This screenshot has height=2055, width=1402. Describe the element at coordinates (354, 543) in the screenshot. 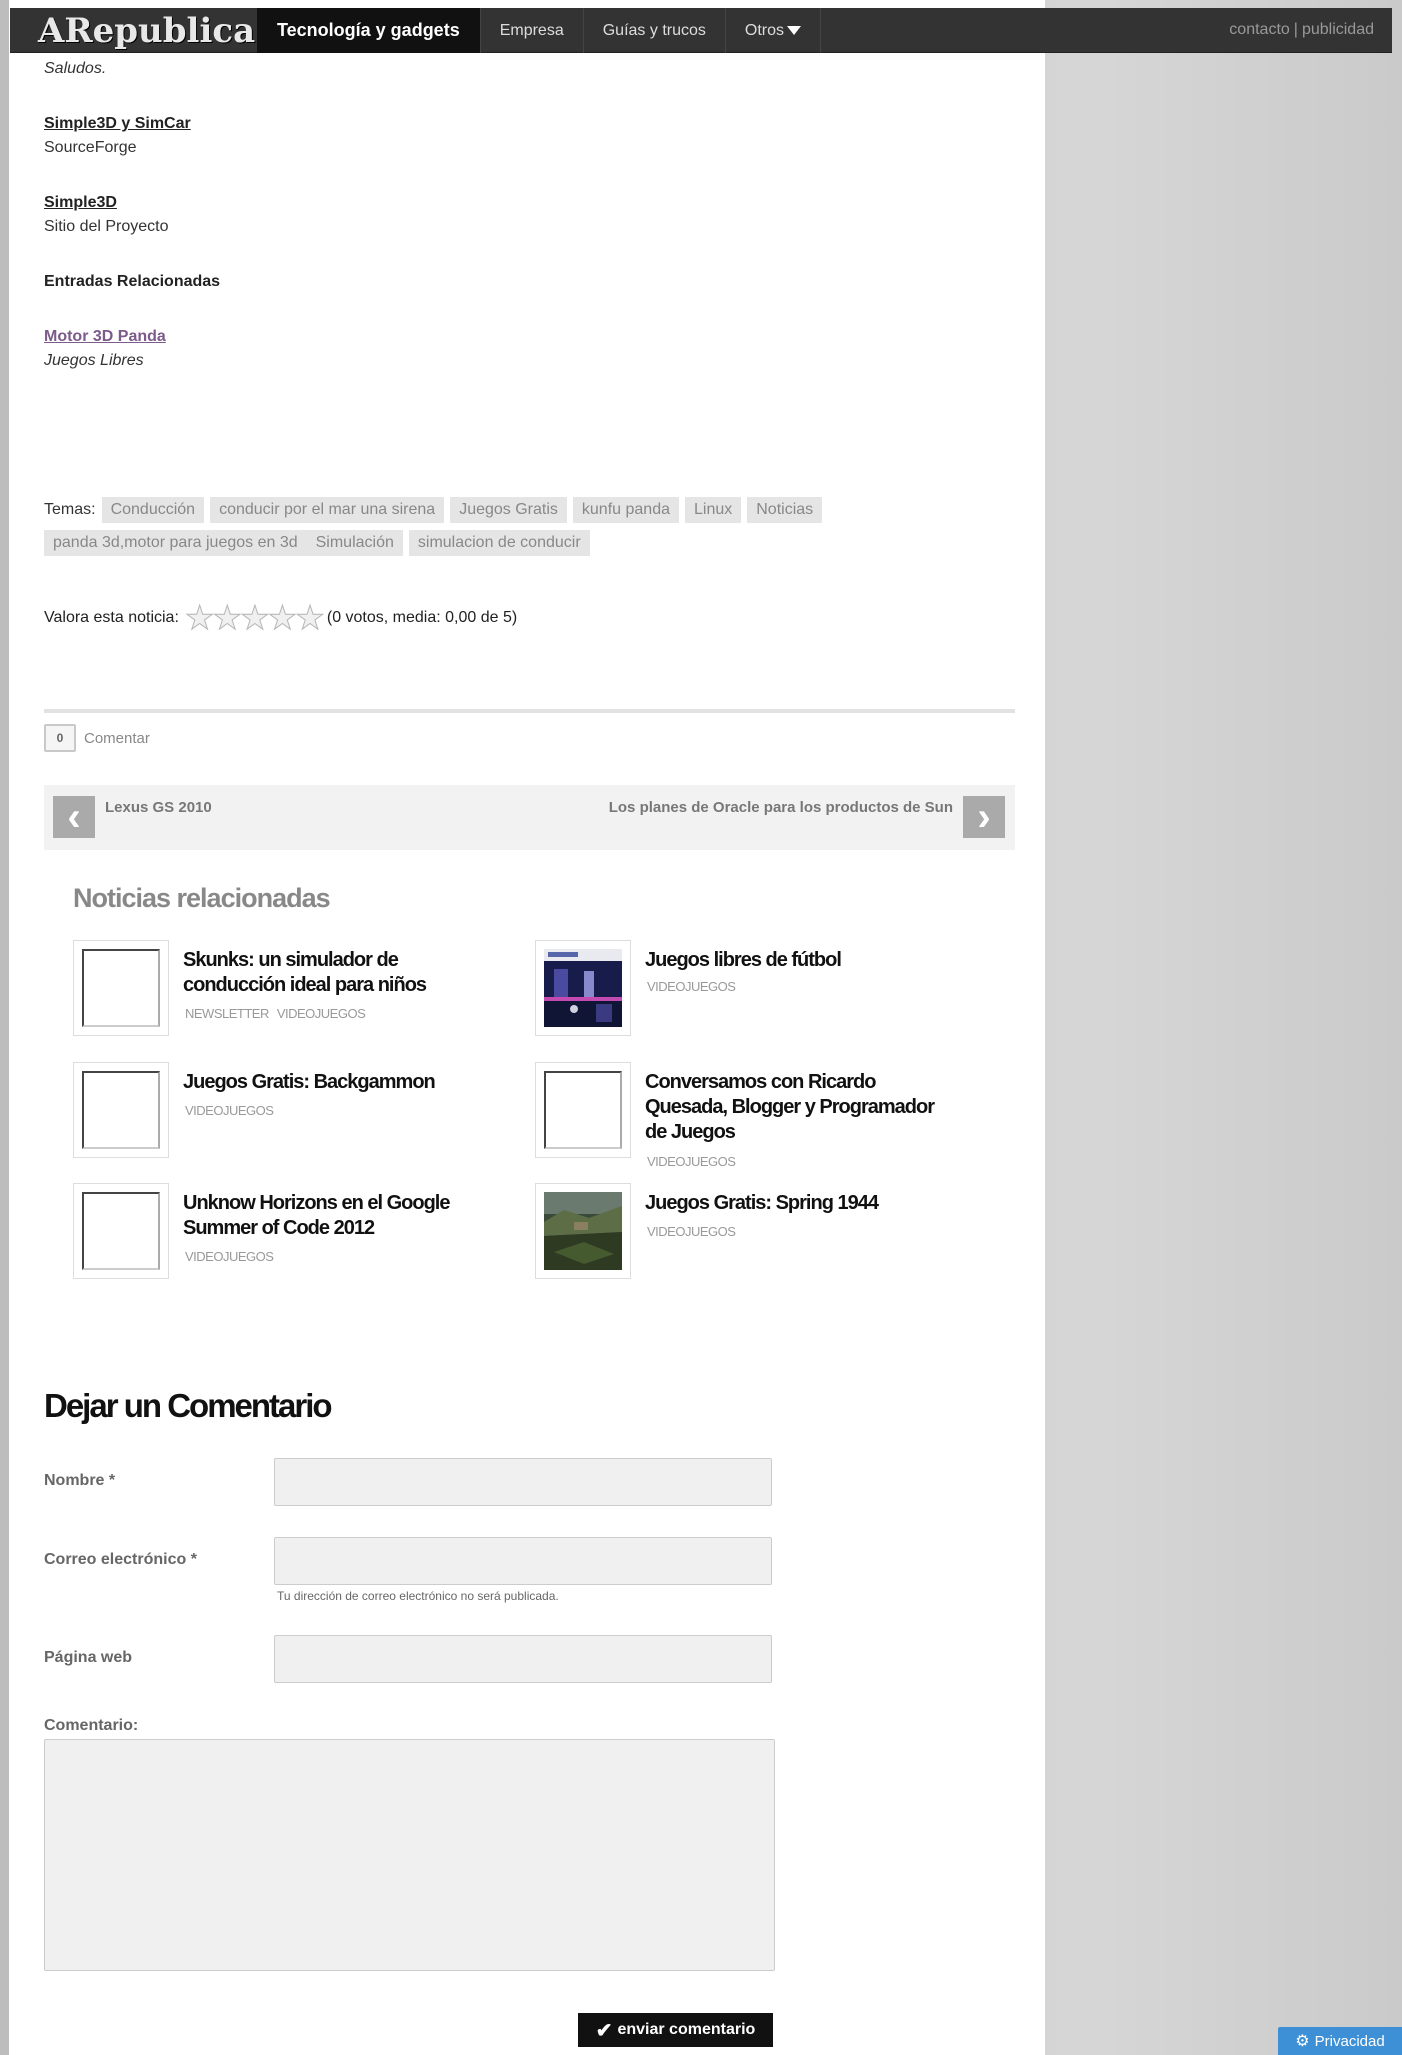

I see `tag: Simulación` at that location.